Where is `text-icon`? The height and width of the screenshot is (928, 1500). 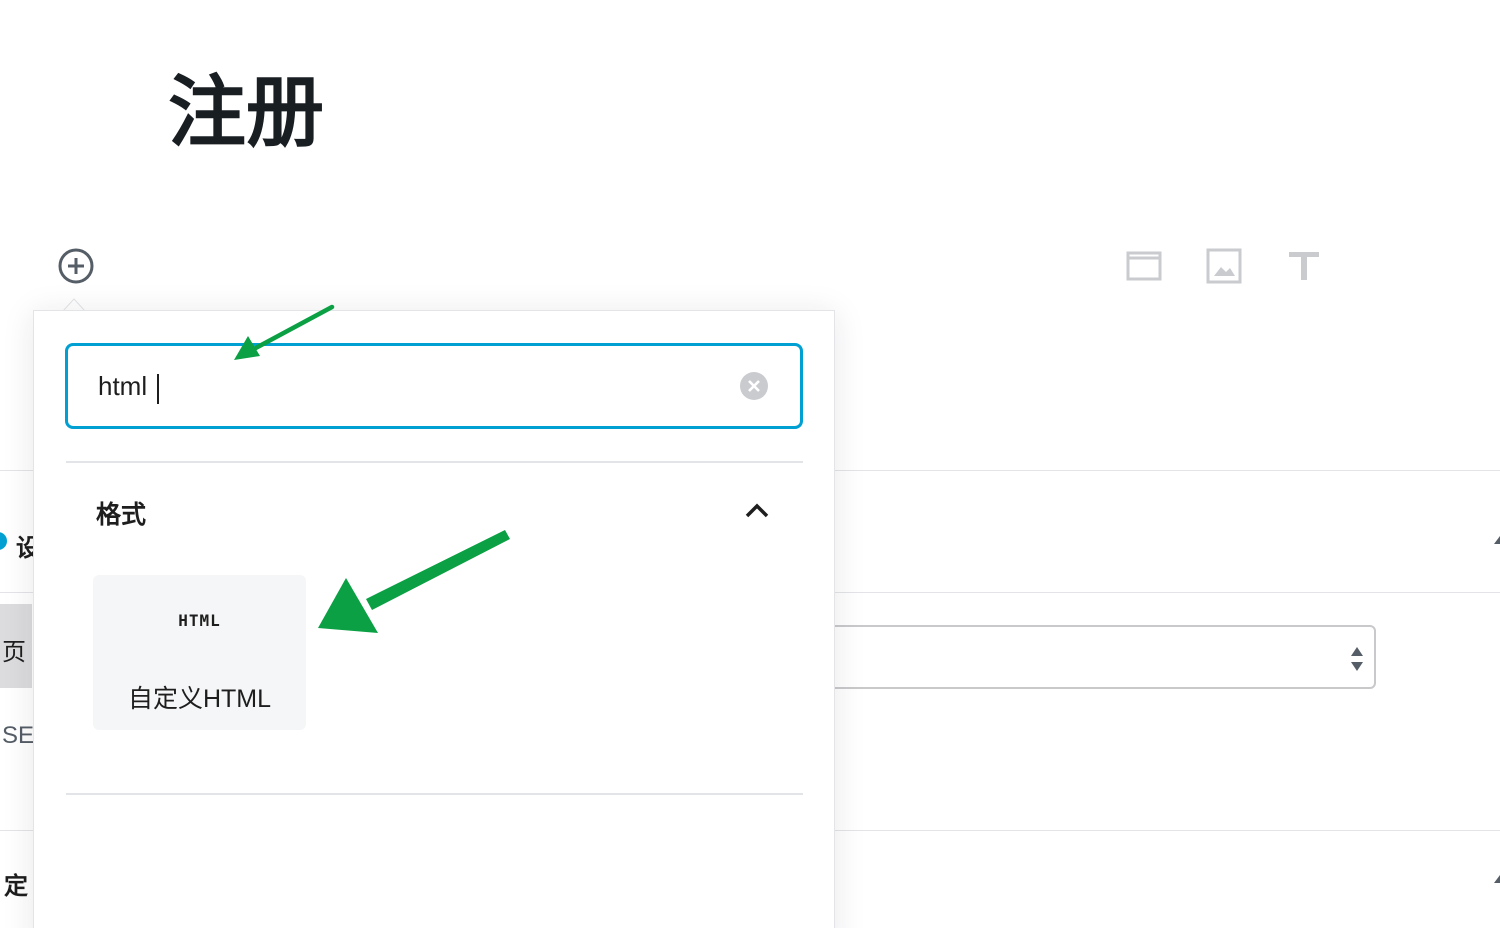
text-icon is located at coordinates (1304, 266).